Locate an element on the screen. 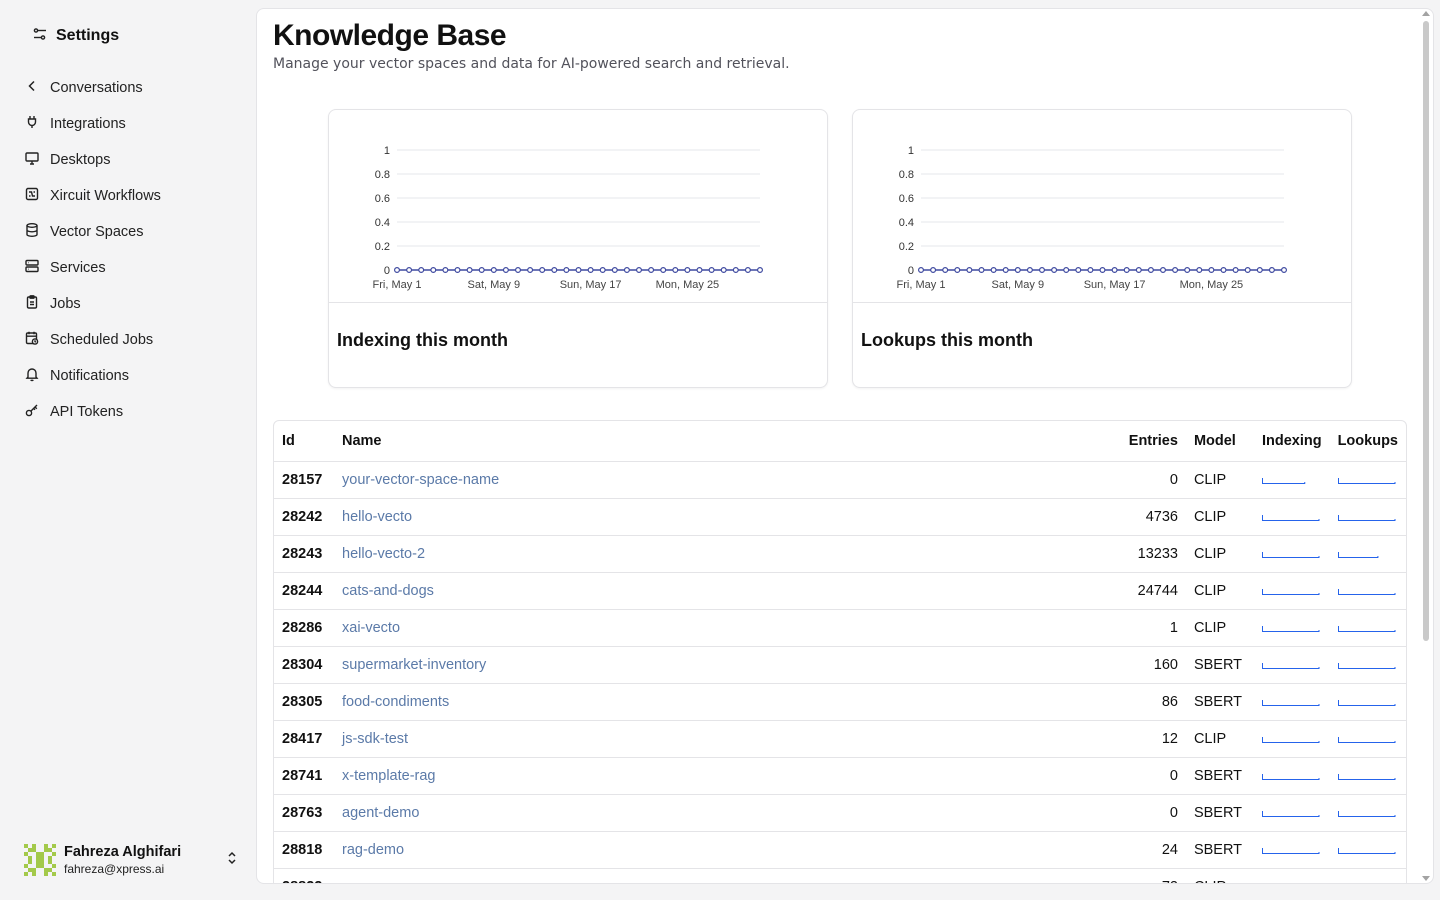 This screenshot has height=900, width=1440. y-tick-label: 0 is located at coordinates (387, 271).